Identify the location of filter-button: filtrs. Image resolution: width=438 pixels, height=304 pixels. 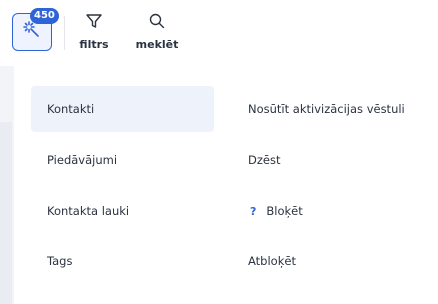
(94, 31).